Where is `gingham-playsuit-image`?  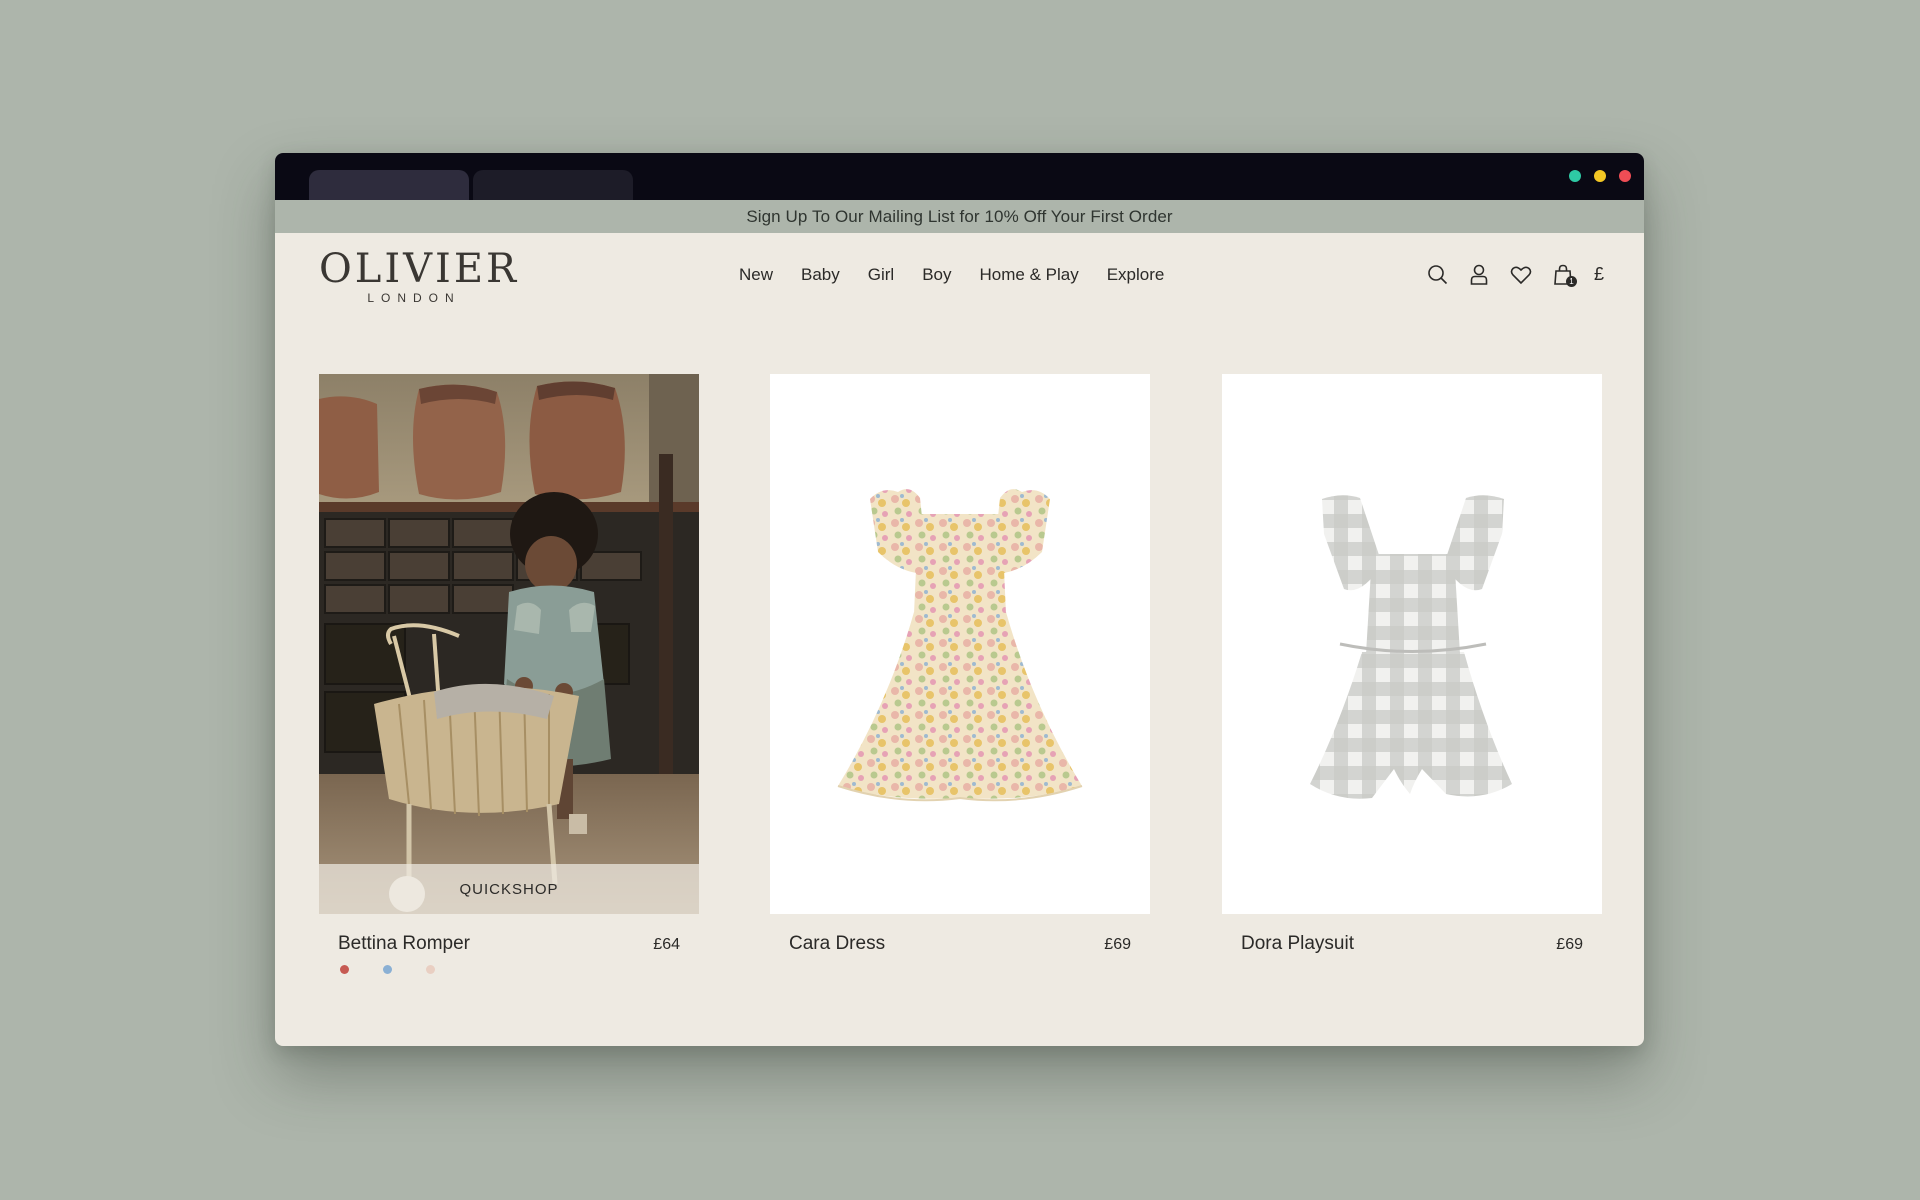 gingham-playsuit-image is located at coordinates (1411, 647).